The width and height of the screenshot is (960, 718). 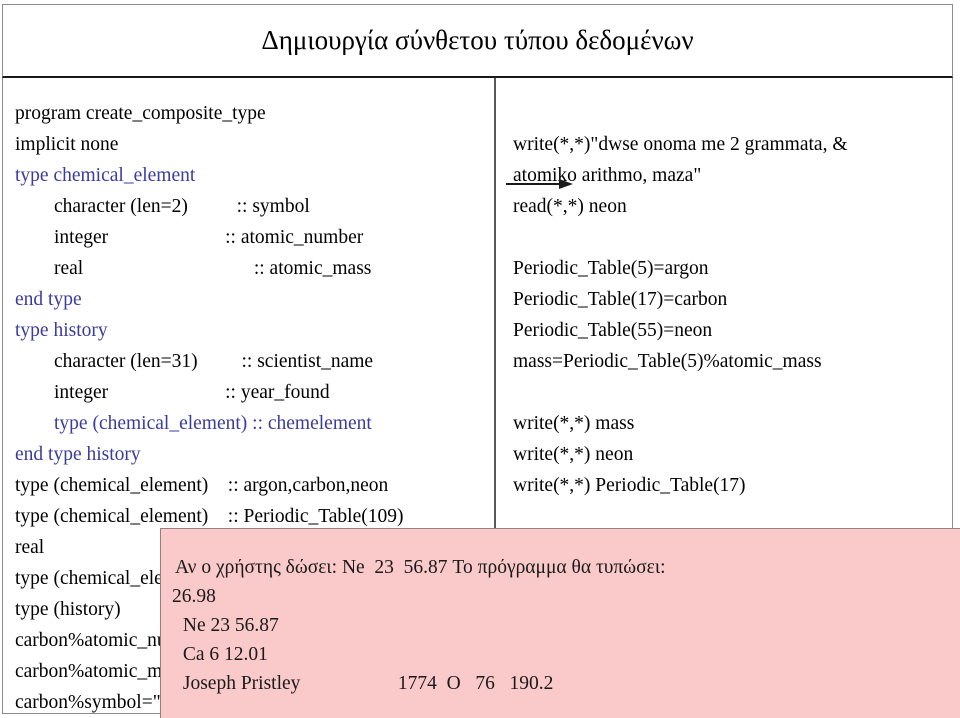 What do you see at coordinates (61, 330) in the screenshot?
I see `code-line: type history` at bounding box center [61, 330].